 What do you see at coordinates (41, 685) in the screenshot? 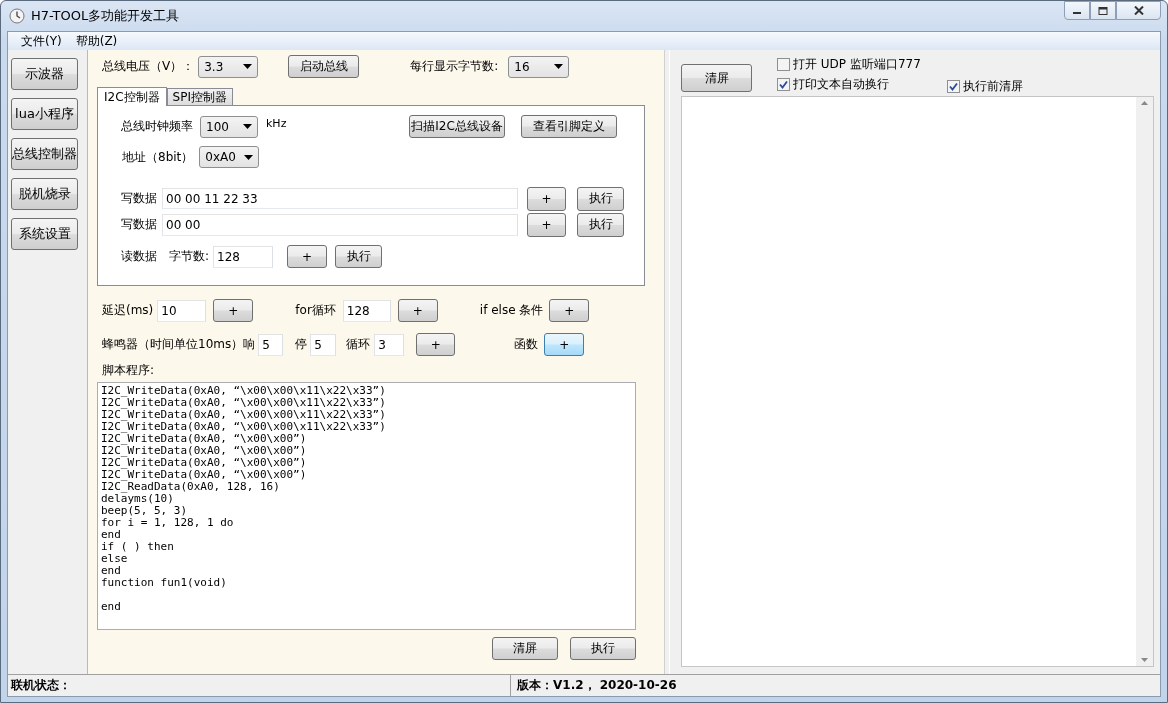
I see `connection-status: 联机状态：` at bounding box center [41, 685].